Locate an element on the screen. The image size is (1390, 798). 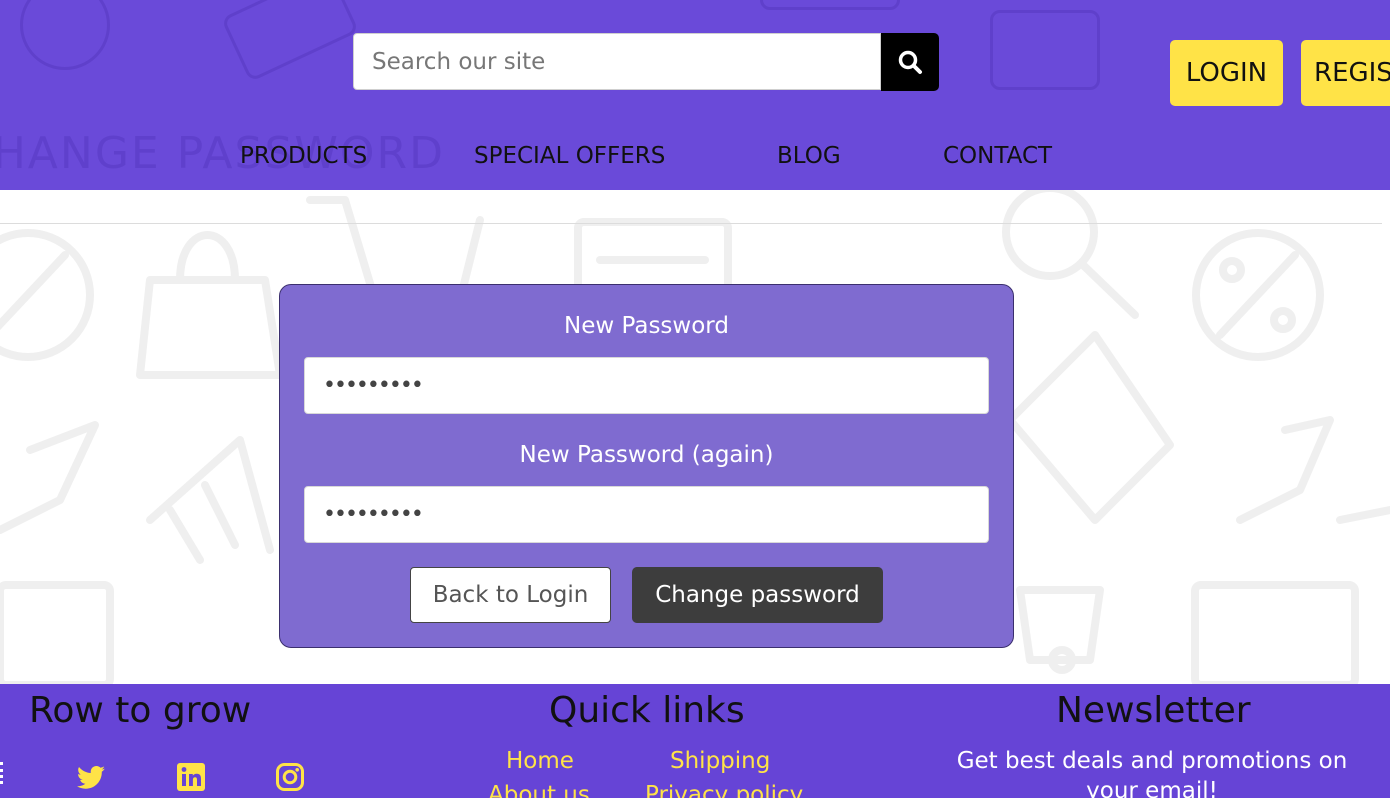
new-password-input is located at coordinates (646, 385).